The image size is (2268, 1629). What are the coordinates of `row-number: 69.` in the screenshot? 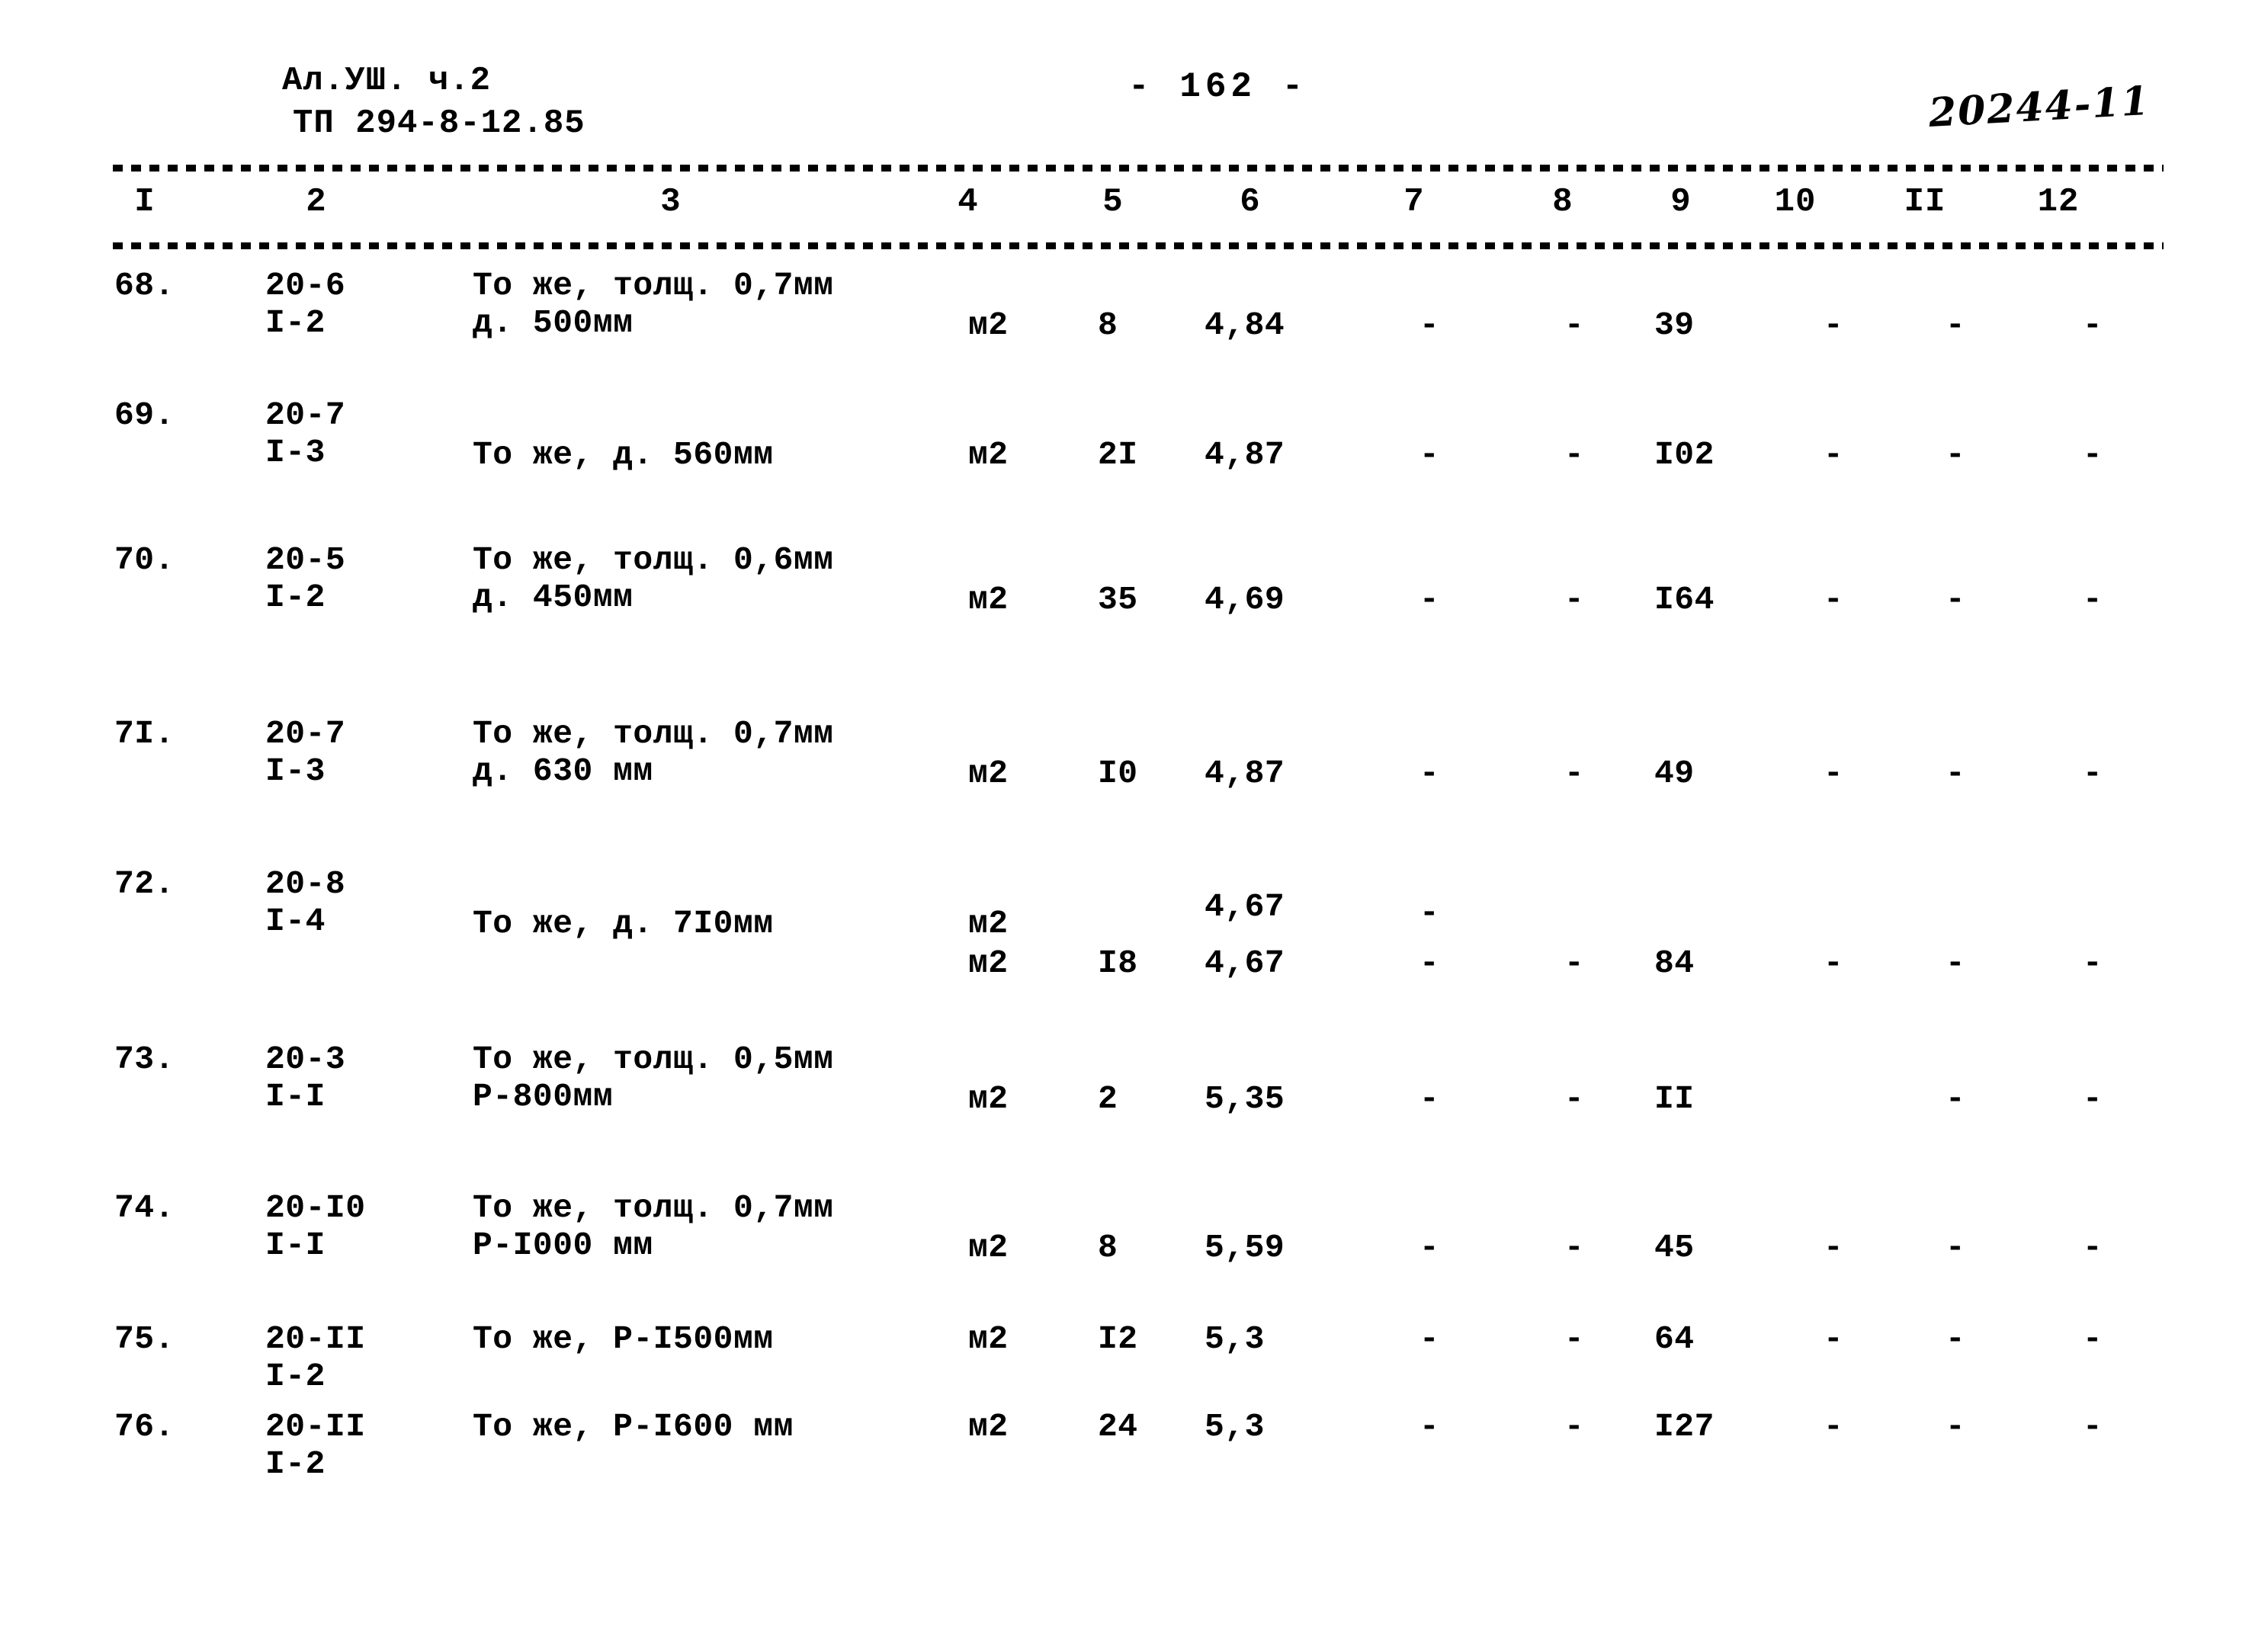 It's located at (144, 415).